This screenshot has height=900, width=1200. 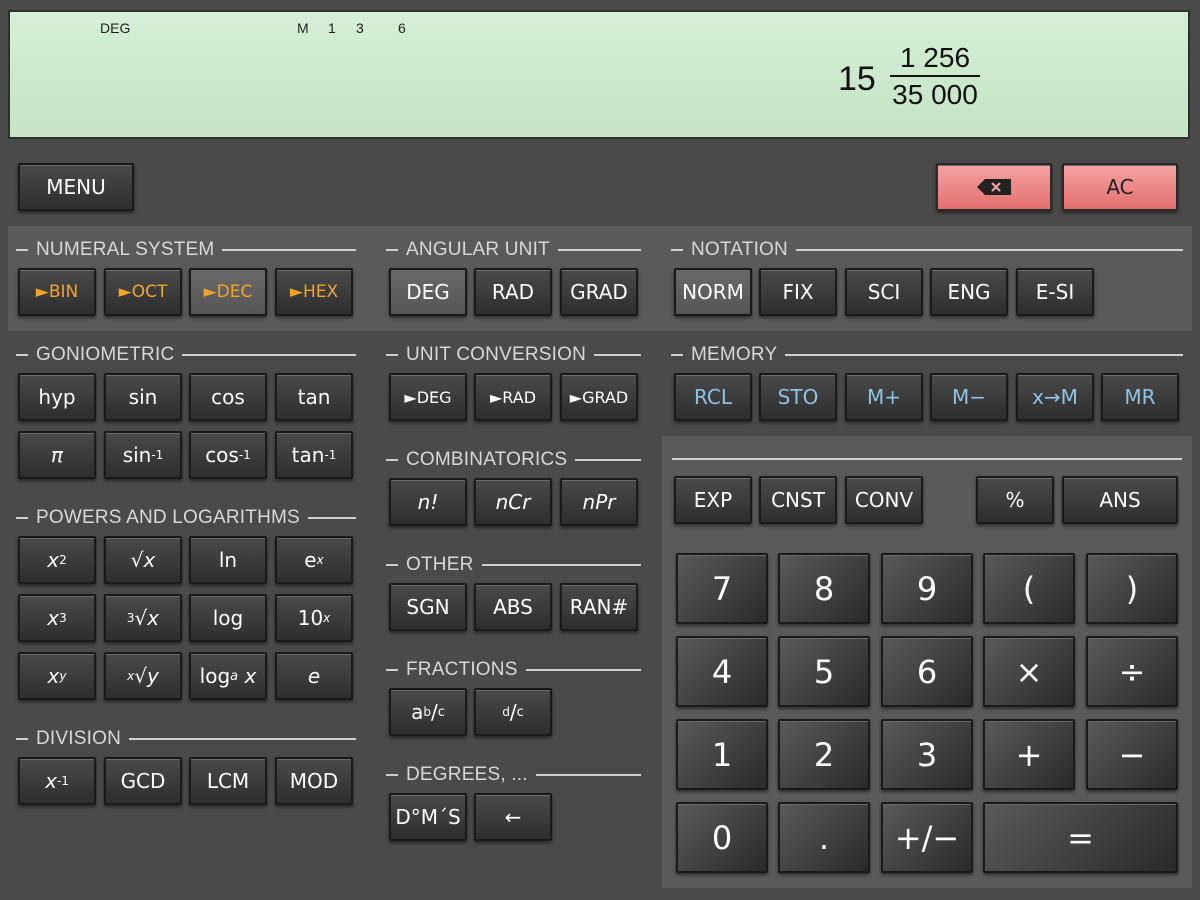 I want to click on power-button: xy, so click(x=57, y=676).